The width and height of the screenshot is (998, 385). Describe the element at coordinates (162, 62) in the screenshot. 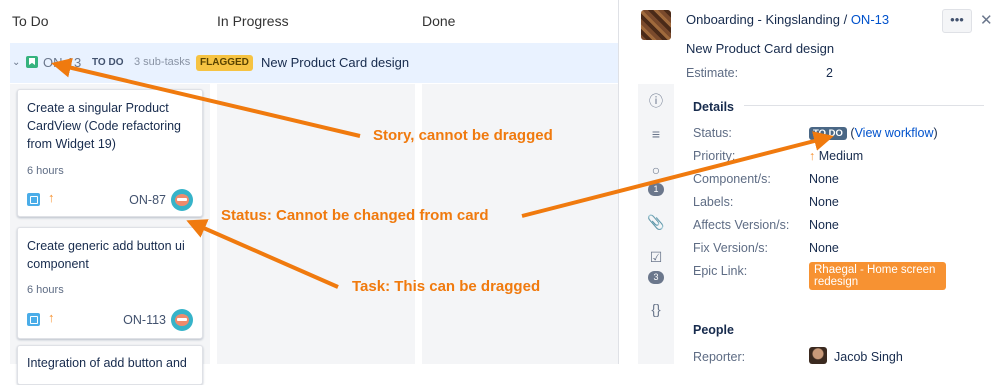

I see `subtask-count: 3 sub-tasks` at that location.